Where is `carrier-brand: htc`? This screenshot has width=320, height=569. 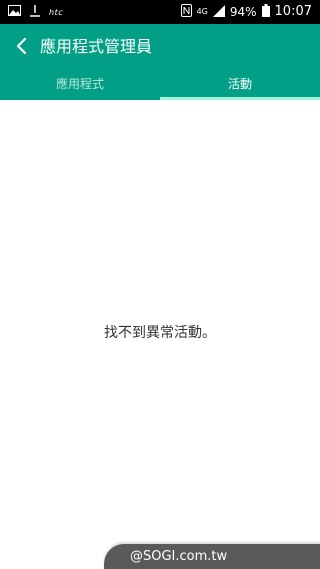
carrier-brand: htc is located at coordinates (56, 12).